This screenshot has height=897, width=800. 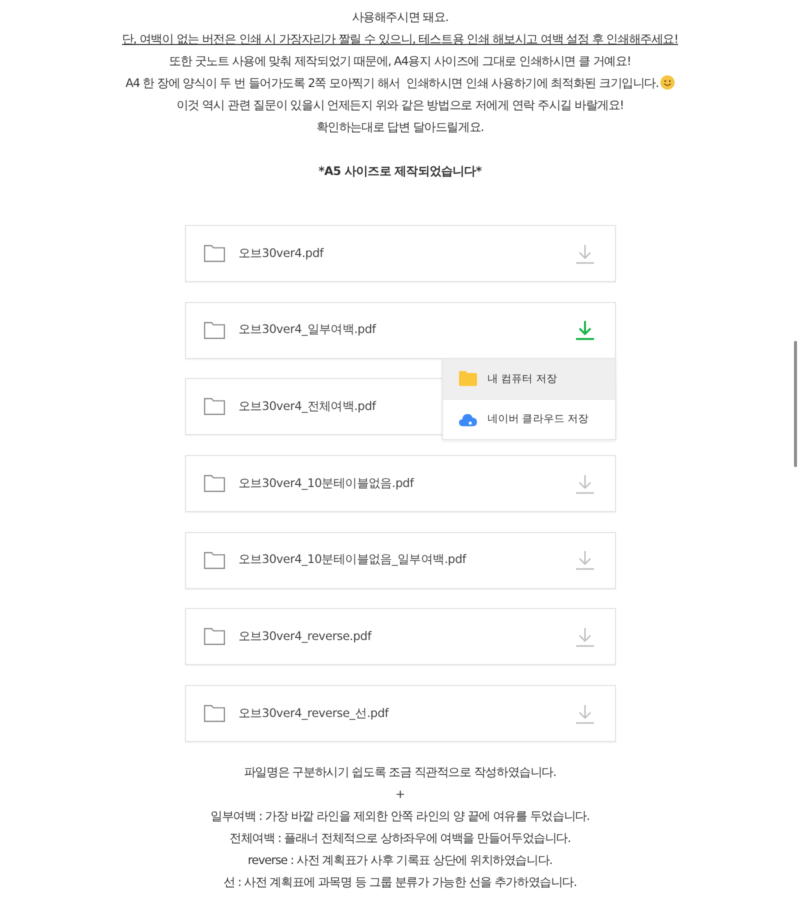 What do you see at coordinates (400, 816) in the screenshot?
I see `note-text: 일부여백 : 가장 바깥 라인을 제외한 안쪽 라인의 양 끝에 여유를 두었습니다.` at bounding box center [400, 816].